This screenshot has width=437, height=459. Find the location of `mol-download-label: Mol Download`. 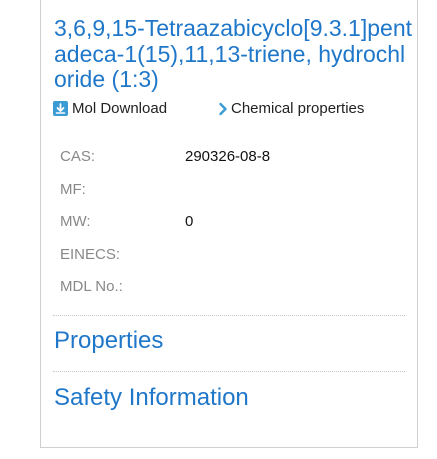

mol-download-label: Mol Download is located at coordinates (120, 108).